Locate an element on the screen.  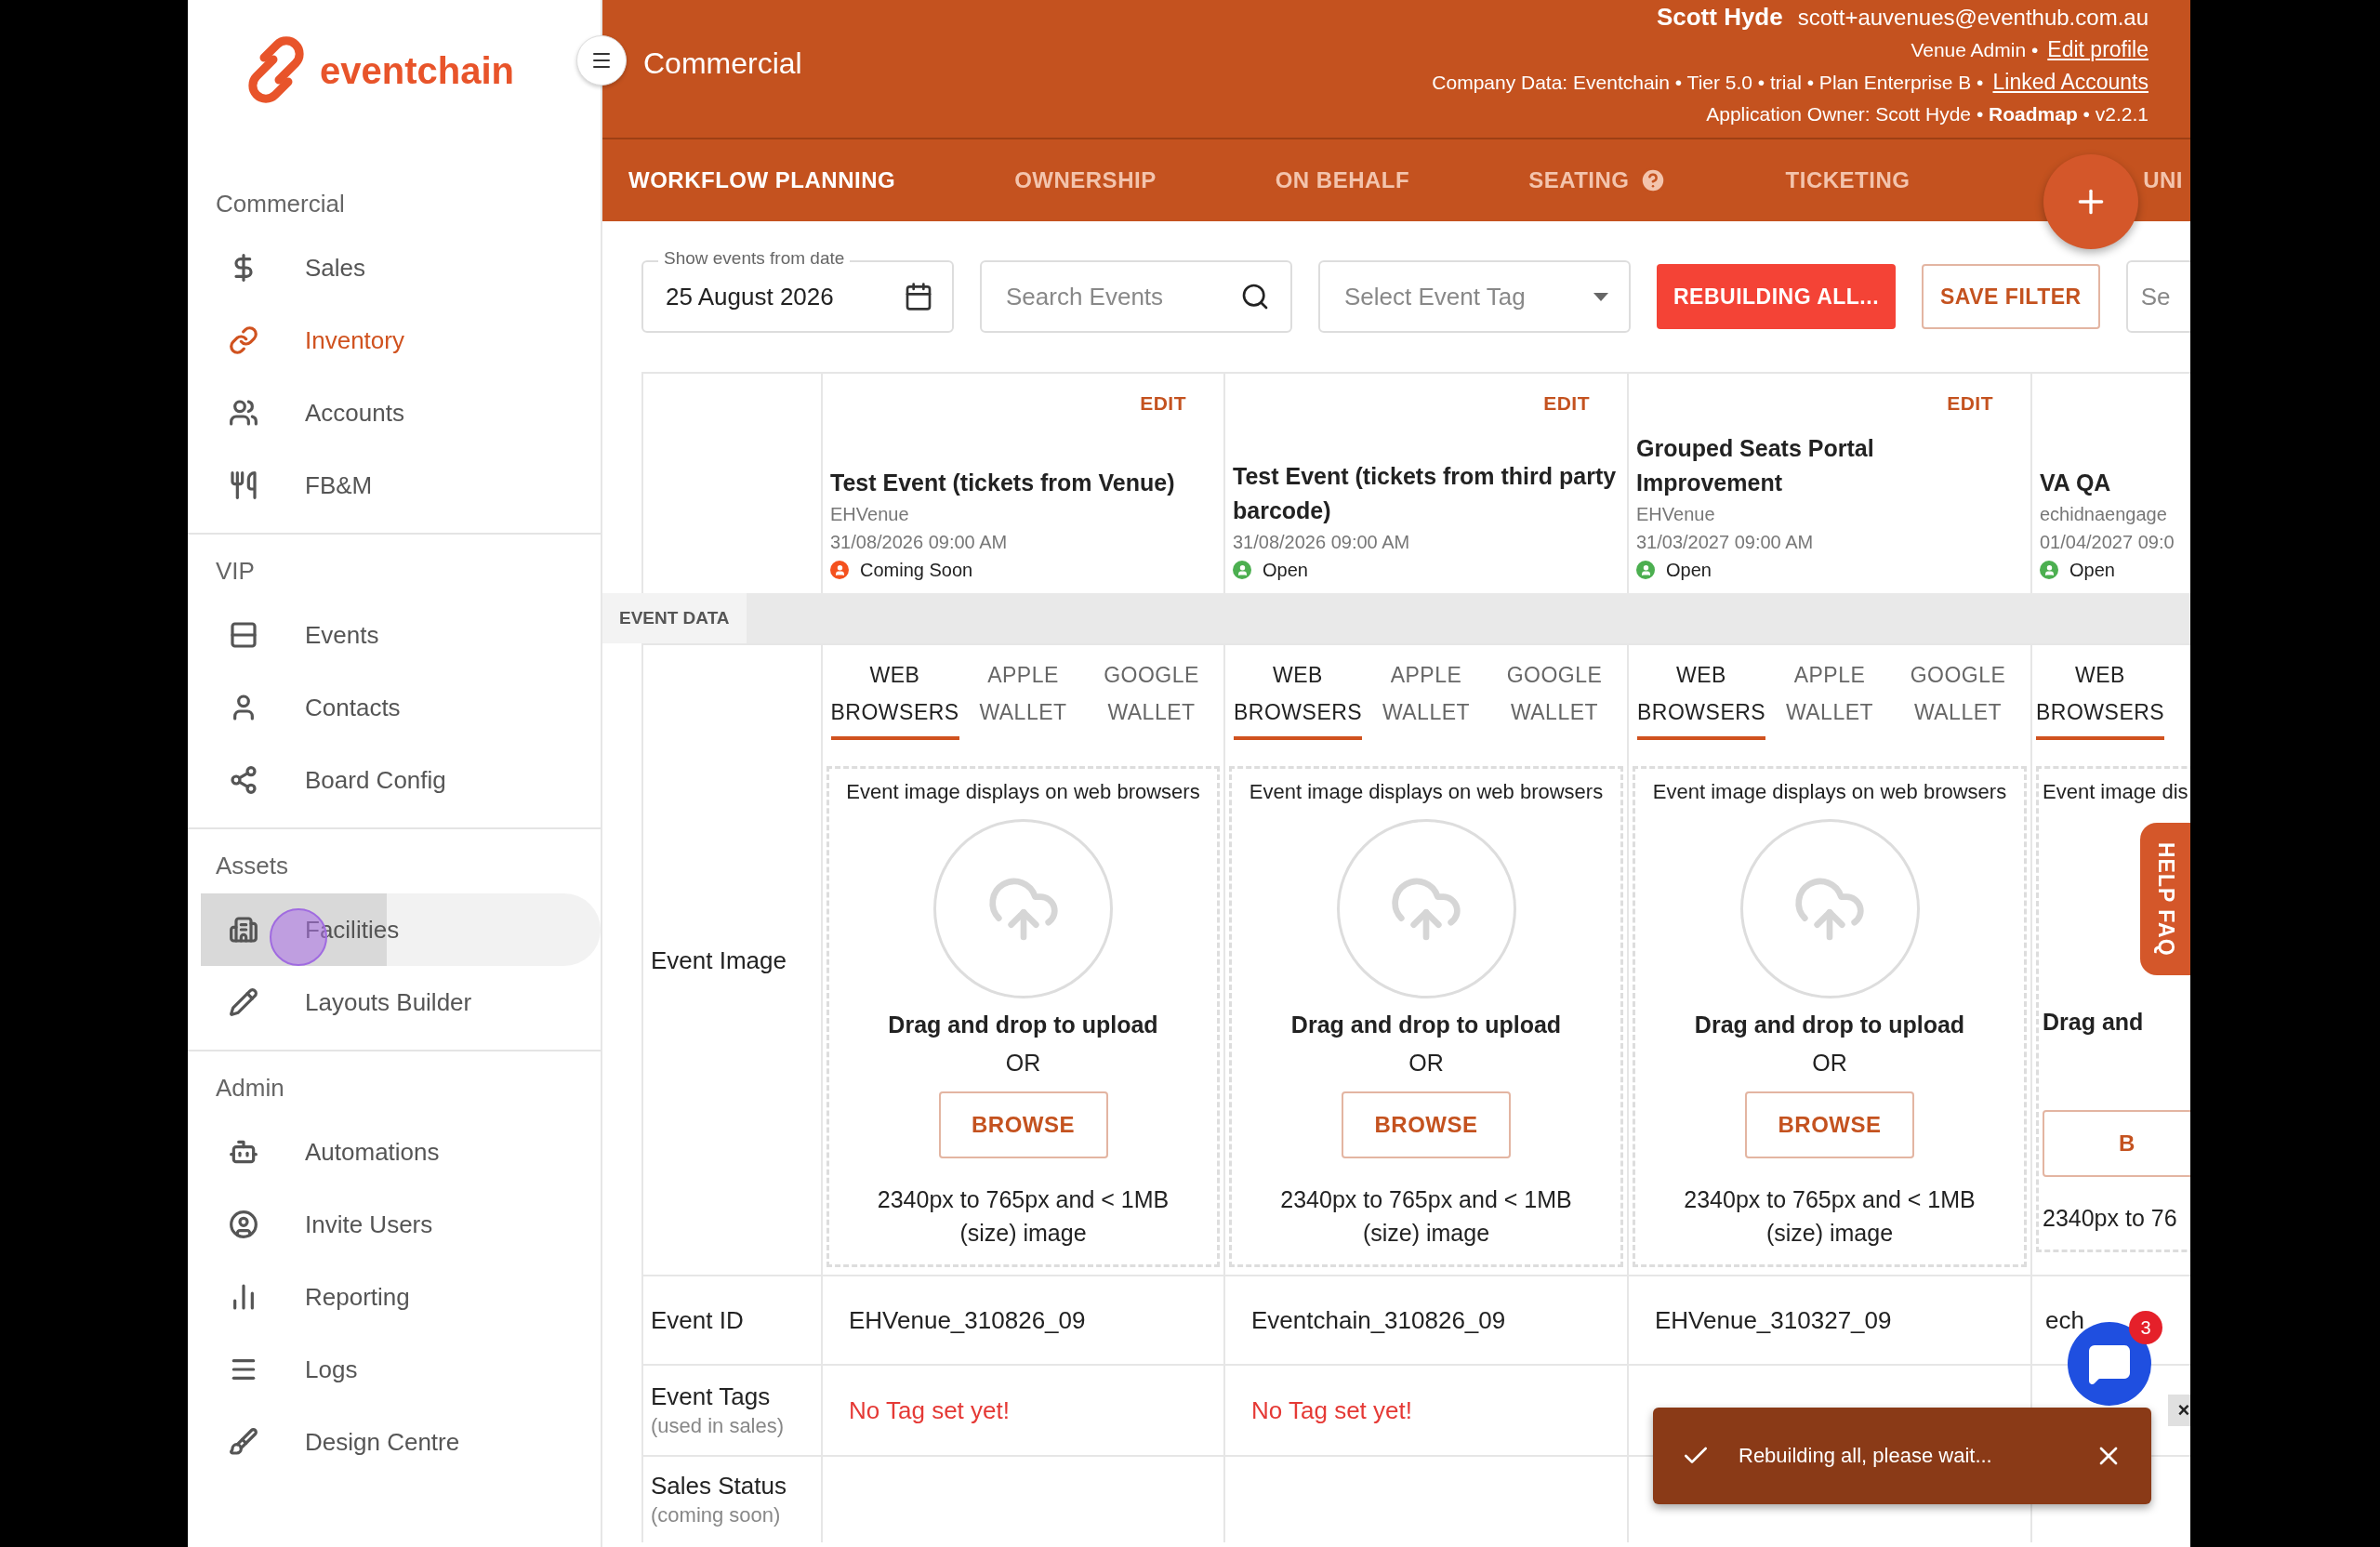
menu-button is located at coordinates (601, 60).